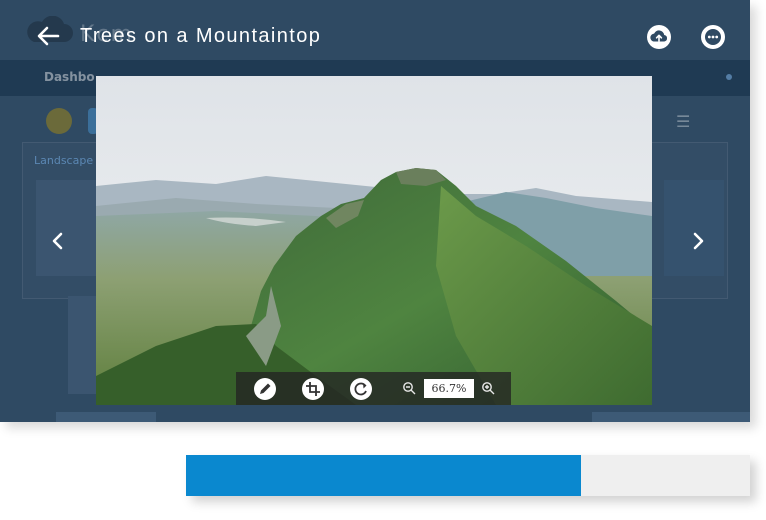 This screenshot has width=766, height=520. Describe the element at coordinates (449, 388) in the screenshot. I see `zoom-level-field: 66.7%` at that location.